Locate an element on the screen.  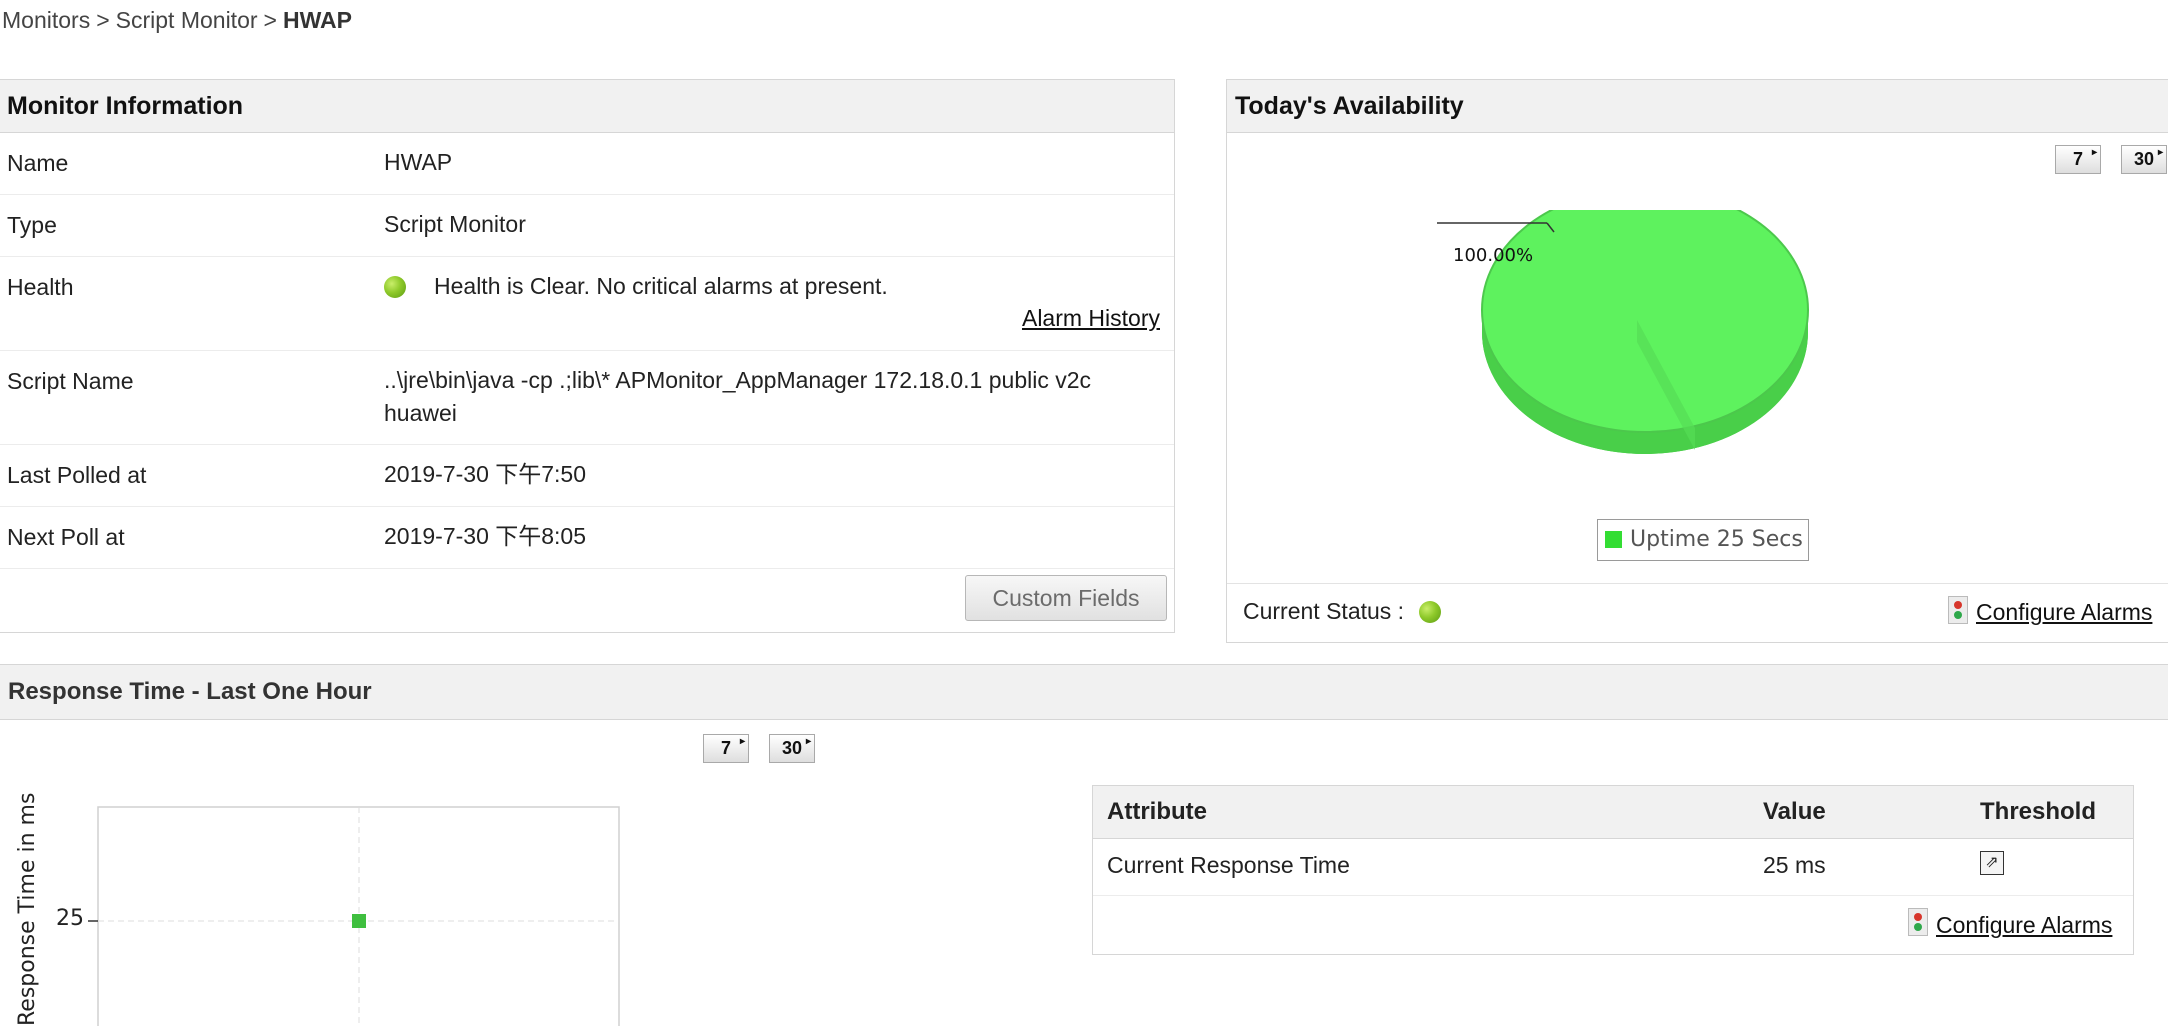
row-name: Name HWAP is located at coordinates (587, 164).